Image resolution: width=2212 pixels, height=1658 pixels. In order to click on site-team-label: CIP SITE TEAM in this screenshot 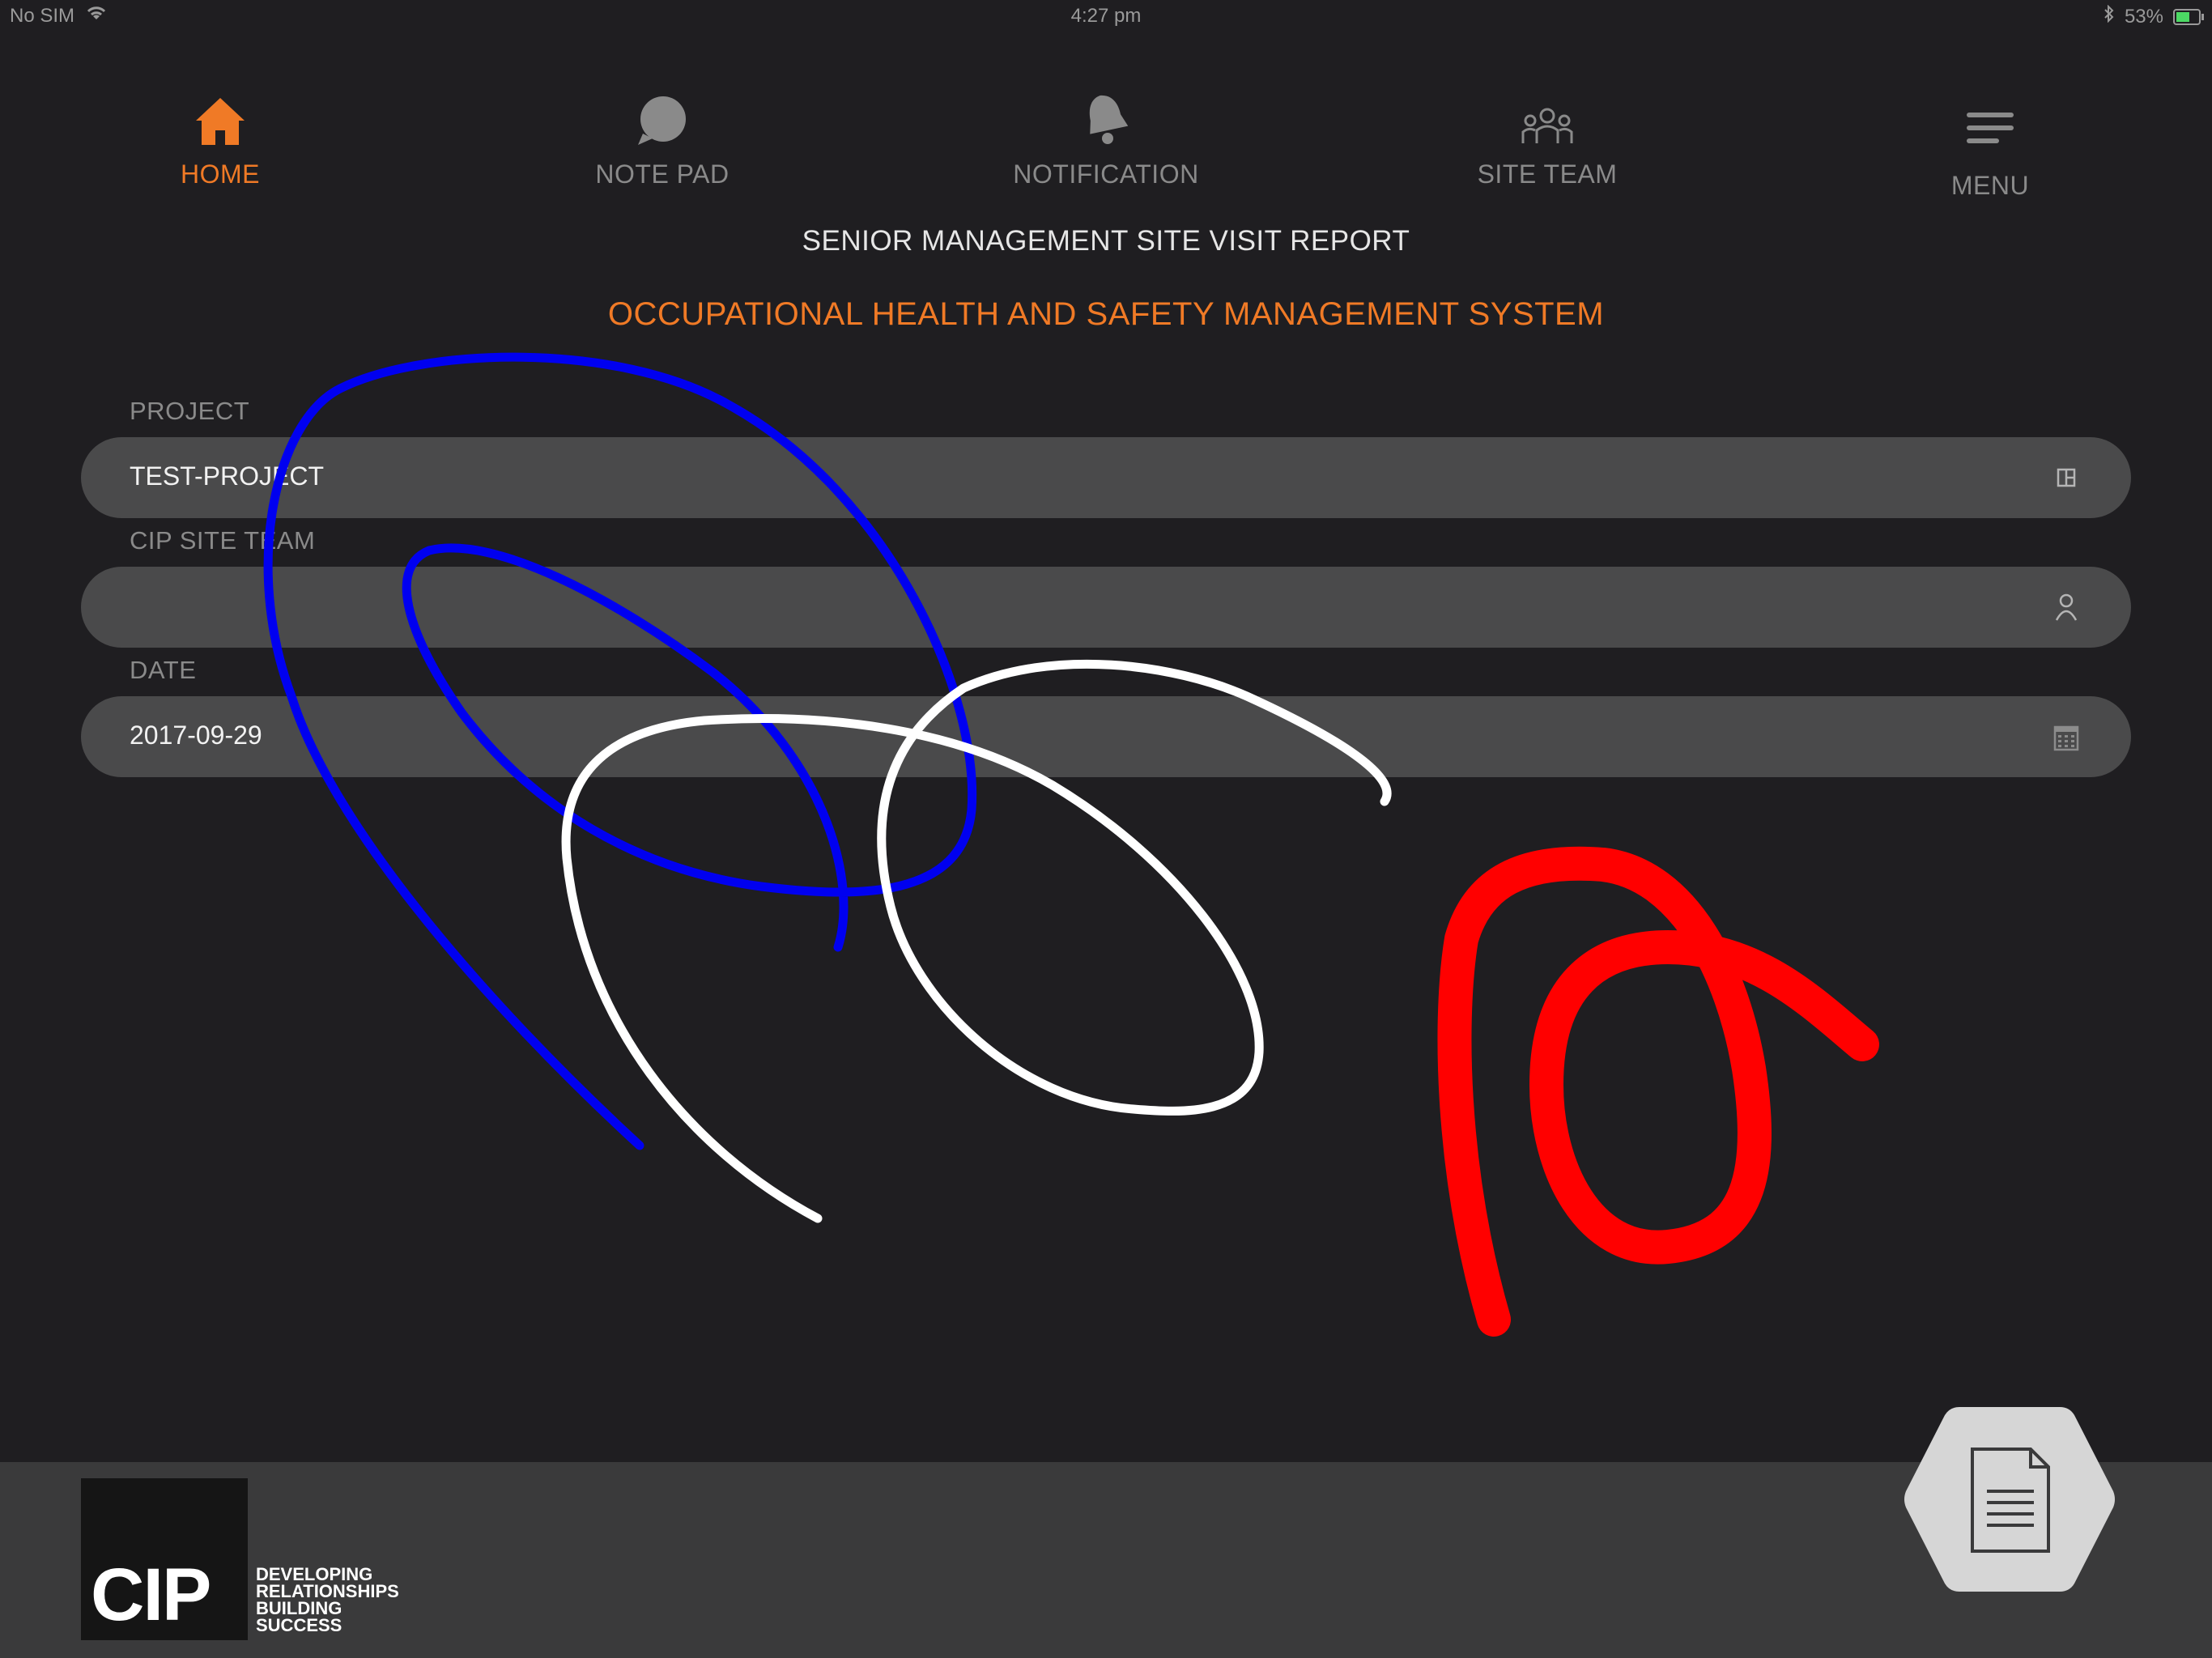, I will do `click(223, 540)`.